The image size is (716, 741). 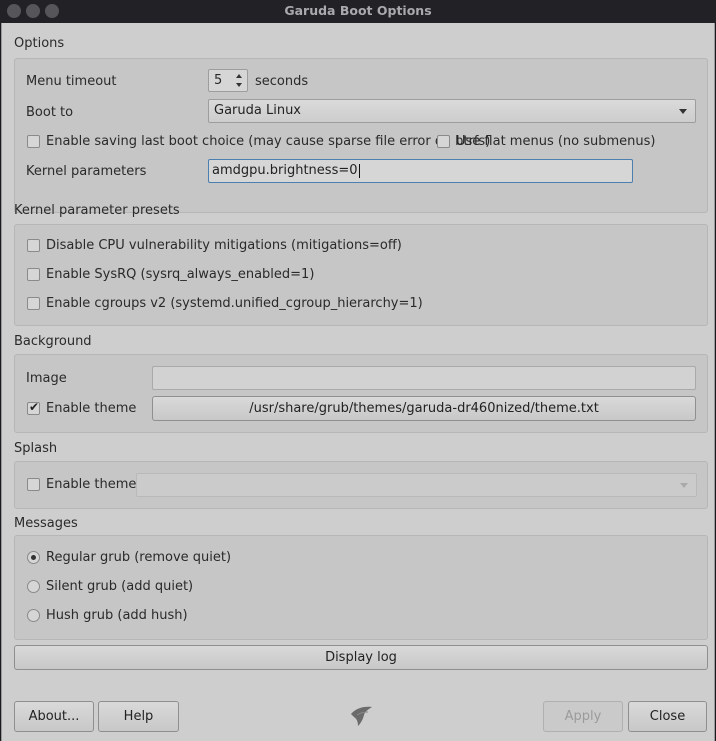 I want to click on menu-timeout-value: 5, so click(x=218, y=80).